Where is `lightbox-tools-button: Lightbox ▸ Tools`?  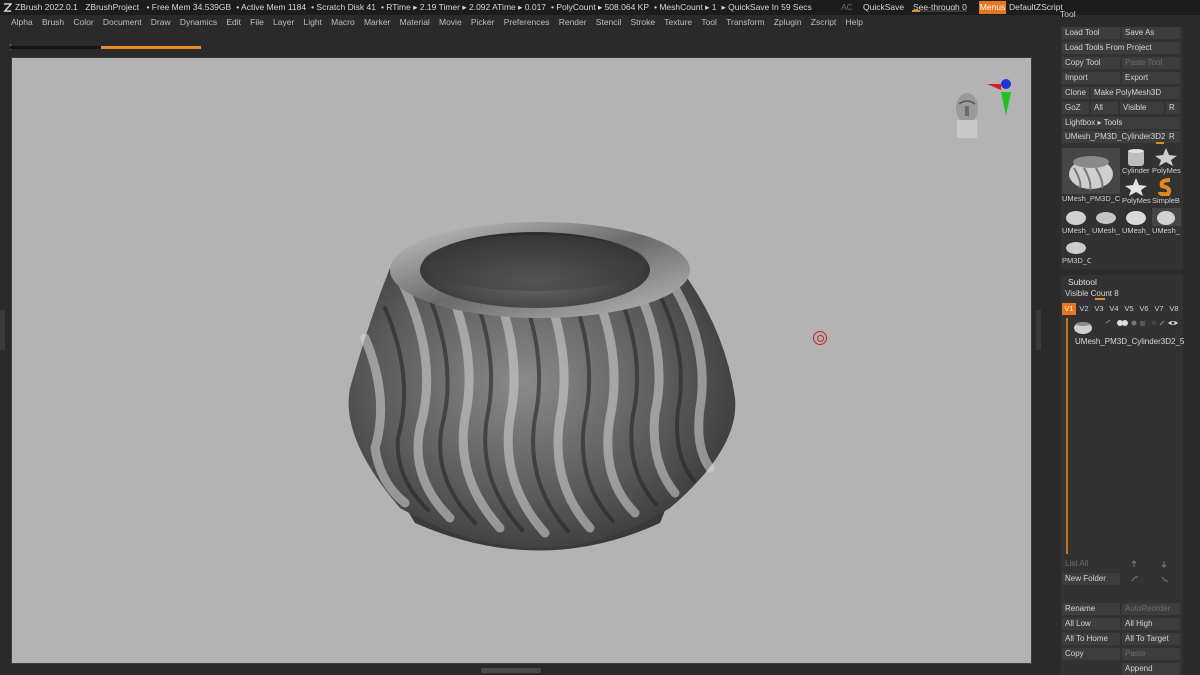 lightbox-tools-button: Lightbox ▸ Tools is located at coordinates (1121, 123).